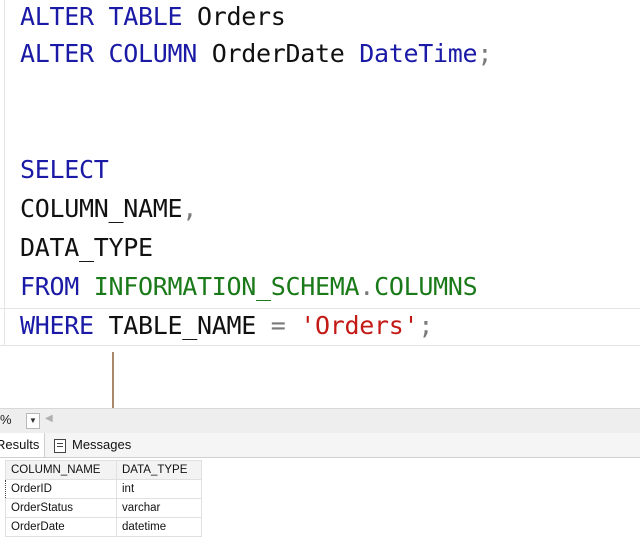  What do you see at coordinates (367, 286) in the screenshot?
I see `code-token: .` at bounding box center [367, 286].